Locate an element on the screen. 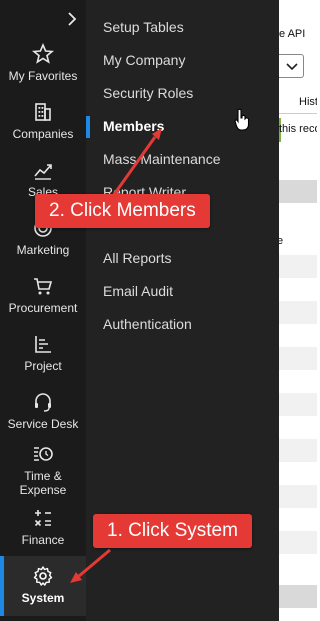  table-footer is located at coordinates (298, 596).